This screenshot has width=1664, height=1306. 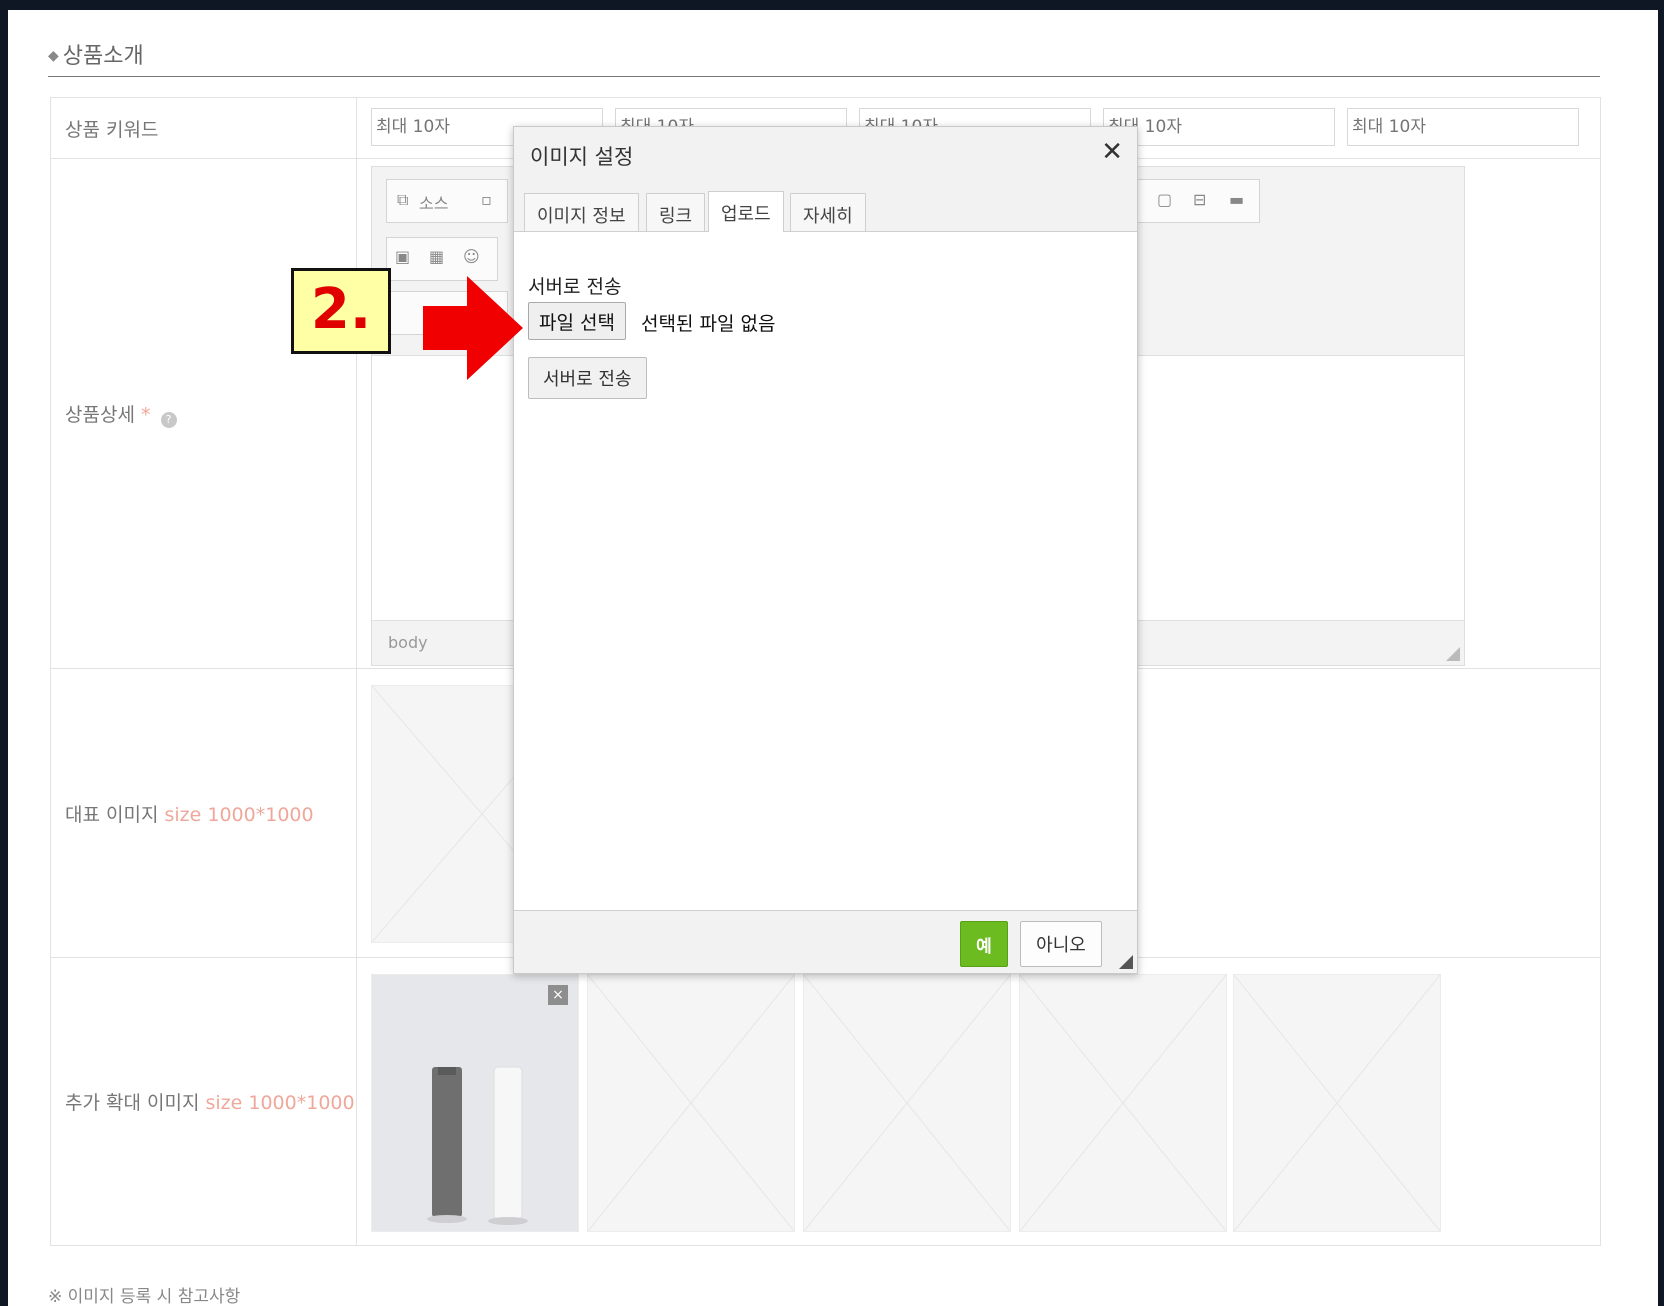 What do you see at coordinates (403, 199) in the screenshot?
I see `source-icon: ⧉` at bounding box center [403, 199].